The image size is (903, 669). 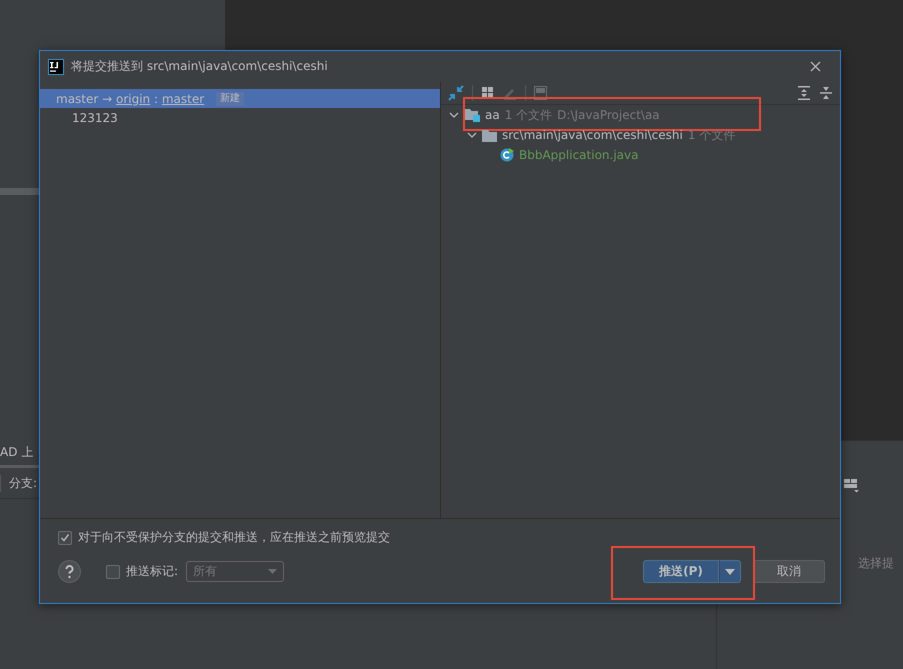 What do you see at coordinates (804, 93) in the screenshot?
I see `expand-all-icon` at bounding box center [804, 93].